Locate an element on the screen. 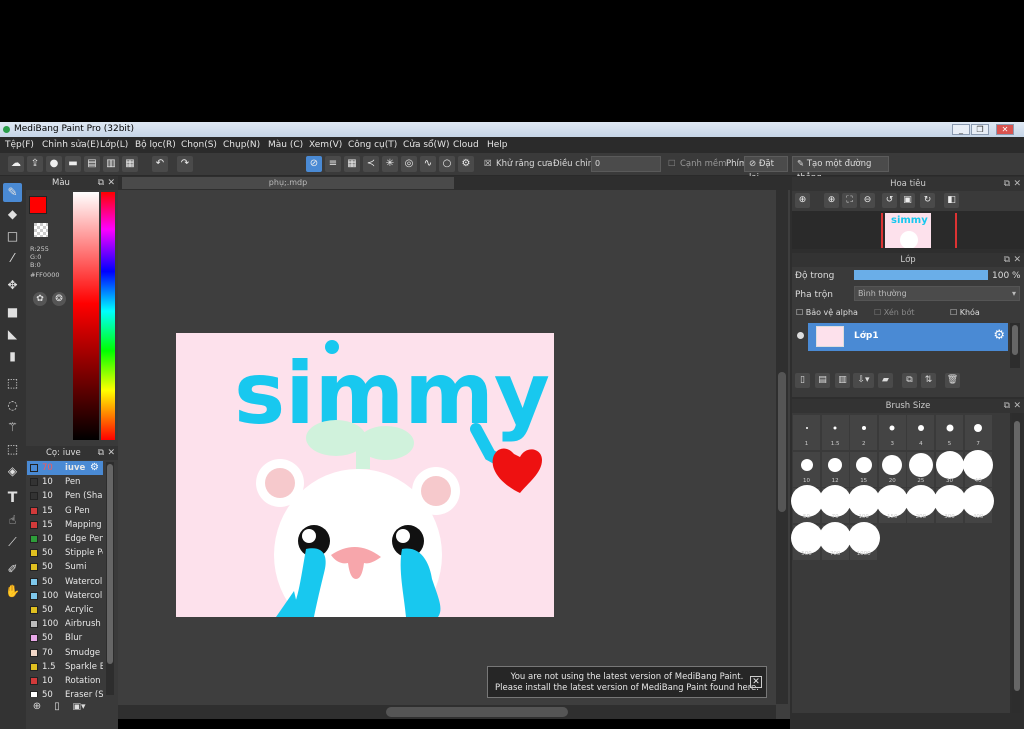  redo-icon: ↷ is located at coordinates (185, 164).